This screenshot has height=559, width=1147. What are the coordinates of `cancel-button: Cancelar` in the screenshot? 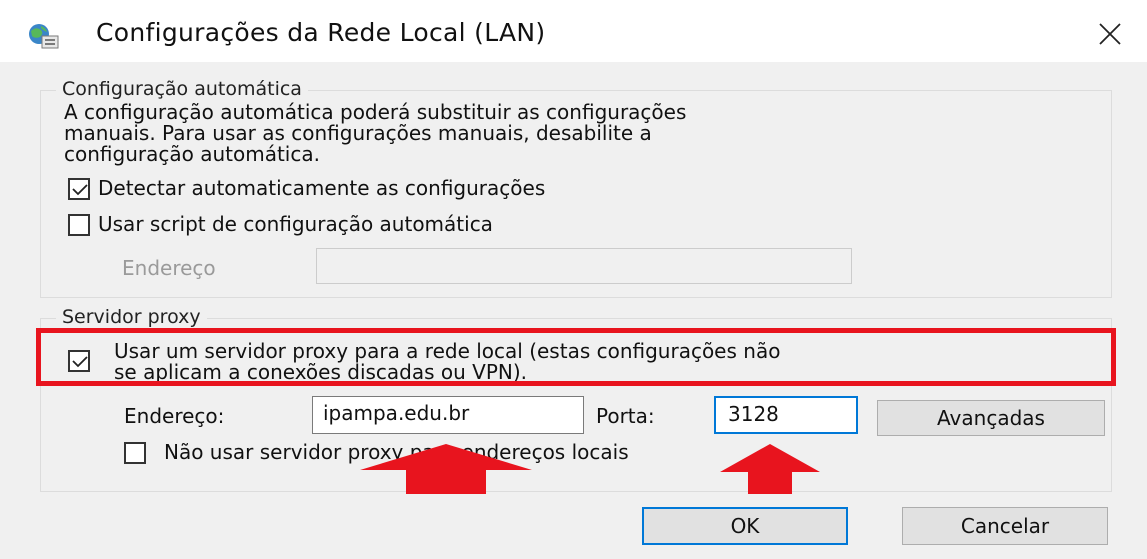 It's located at (1005, 526).